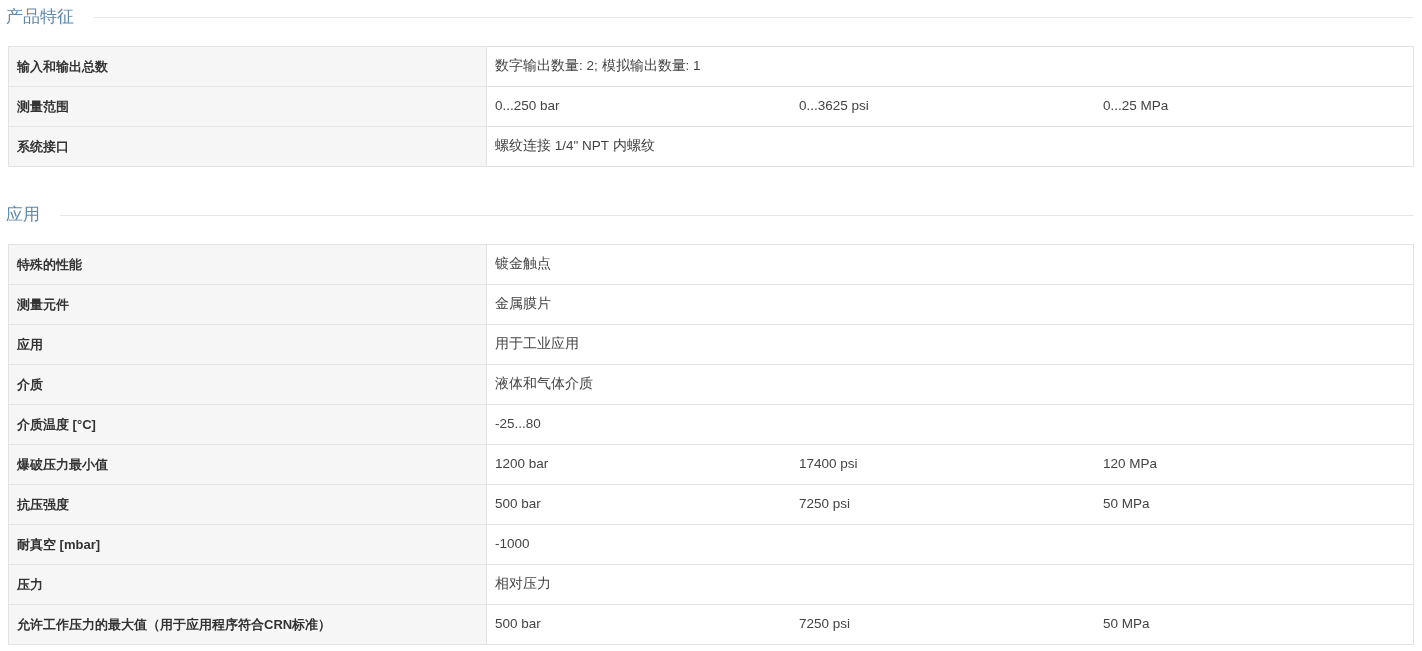  I want to click on spec-label-cell: 输入和输出总数, so click(248, 66).